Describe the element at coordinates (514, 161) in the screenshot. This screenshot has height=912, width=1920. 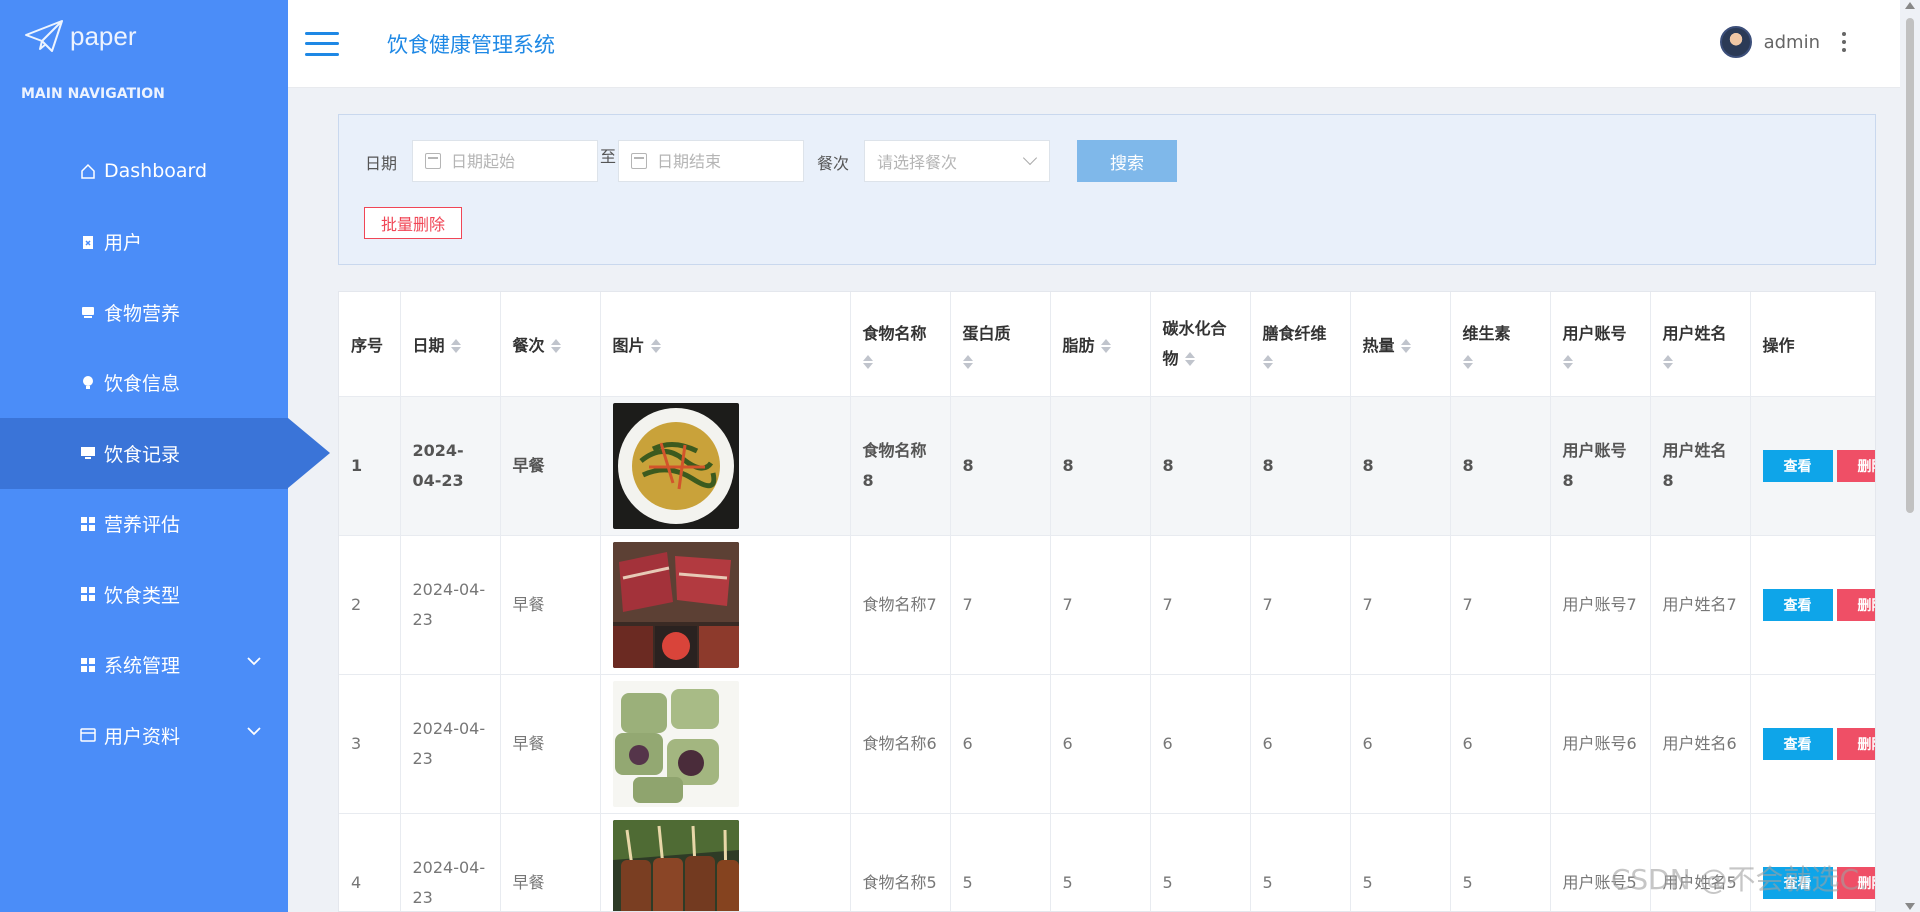
I see `date-start-input` at that location.